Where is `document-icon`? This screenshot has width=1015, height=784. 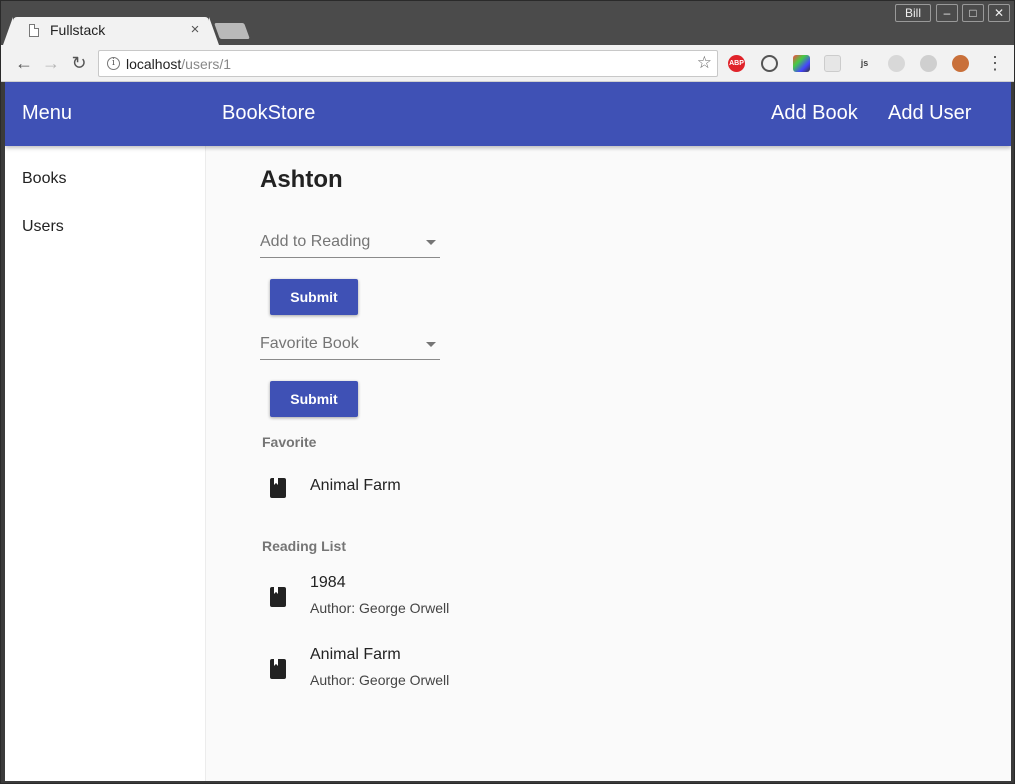
document-icon is located at coordinates (34, 30).